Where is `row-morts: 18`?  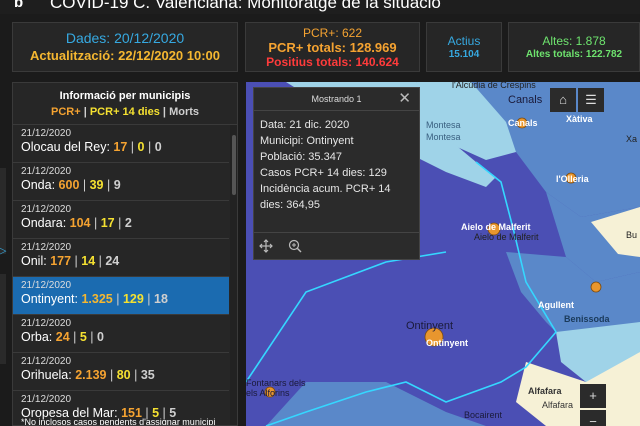
row-morts: 18 is located at coordinates (161, 299).